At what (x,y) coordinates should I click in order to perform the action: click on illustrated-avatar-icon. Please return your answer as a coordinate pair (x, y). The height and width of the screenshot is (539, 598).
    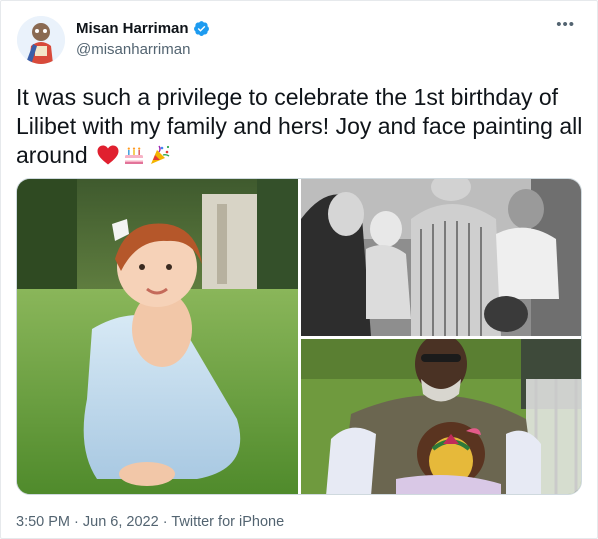
    Looking at the image, I should click on (41, 40).